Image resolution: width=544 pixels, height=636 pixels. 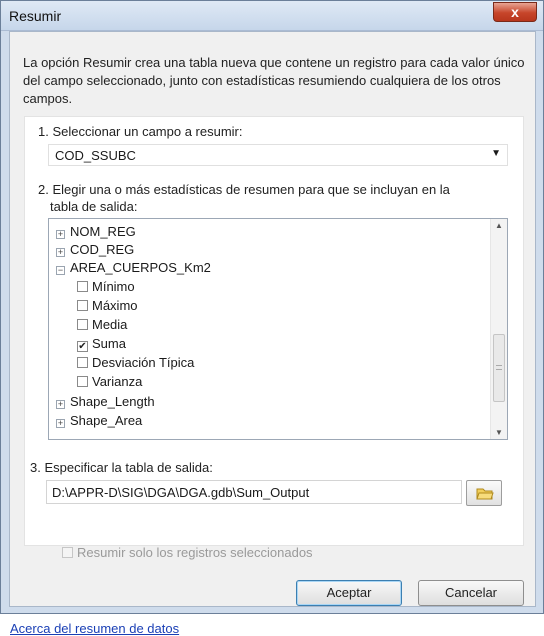 What do you see at coordinates (143, 362) in the screenshot?
I see `stat-label: Desviación Típica` at bounding box center [143, 362].